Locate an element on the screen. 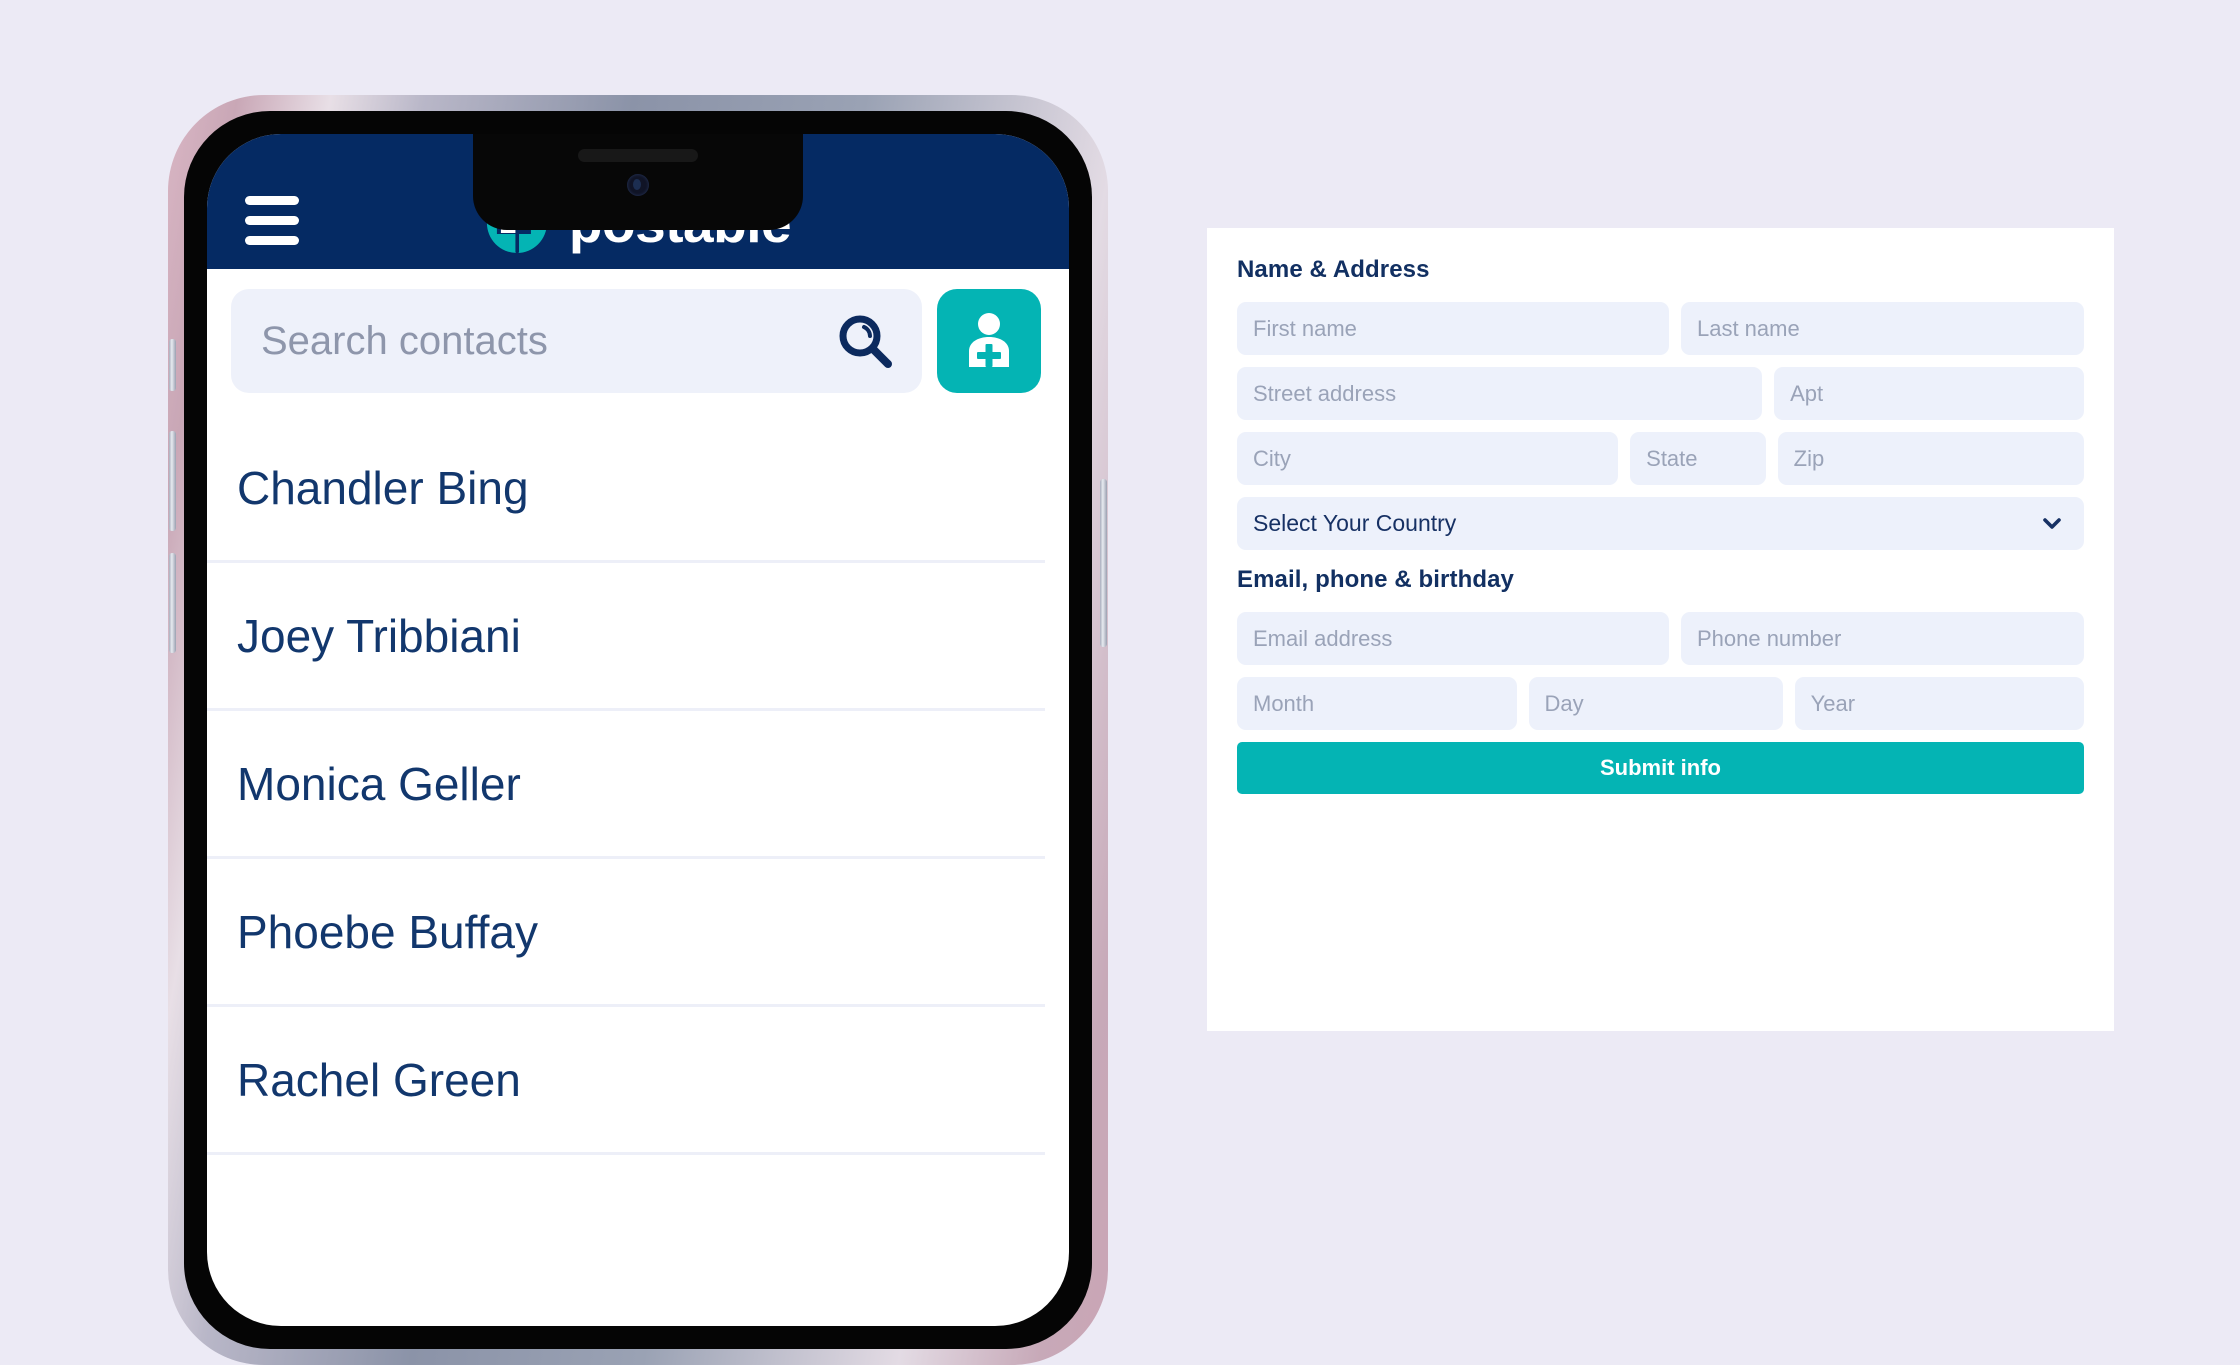 The width and height of the screenshot is (2240, 1365). search-row: Search contacts is located at coordinates (638, 342).